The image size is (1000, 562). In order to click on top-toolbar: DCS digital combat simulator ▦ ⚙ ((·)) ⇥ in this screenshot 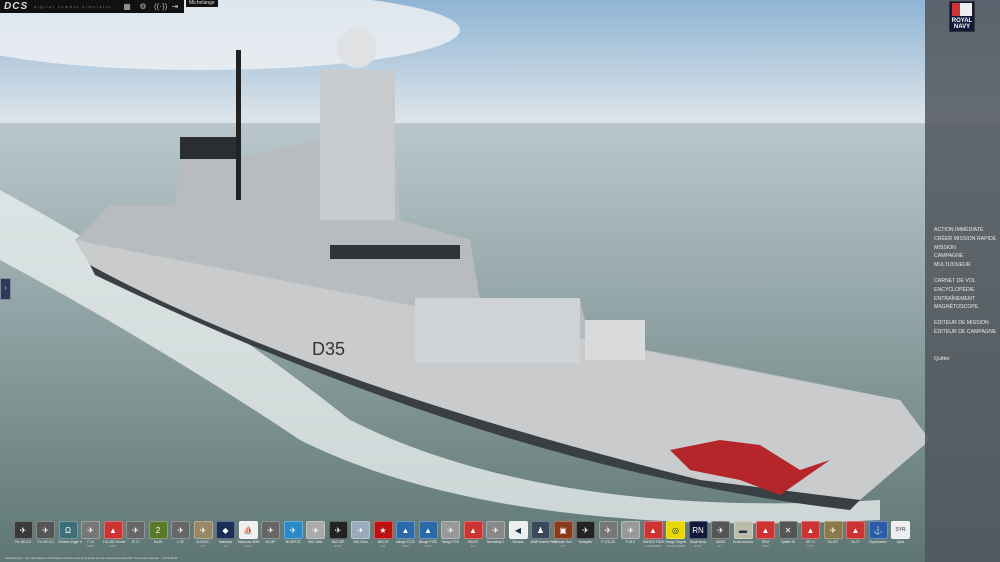, I will do `click(92, 6)`.